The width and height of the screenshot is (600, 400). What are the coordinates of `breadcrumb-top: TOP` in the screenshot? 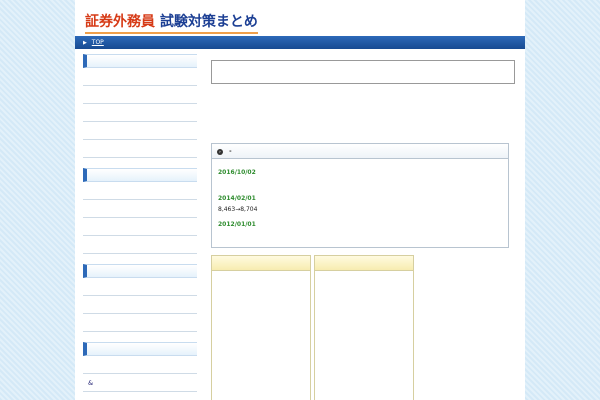 It's located at (97, 42).